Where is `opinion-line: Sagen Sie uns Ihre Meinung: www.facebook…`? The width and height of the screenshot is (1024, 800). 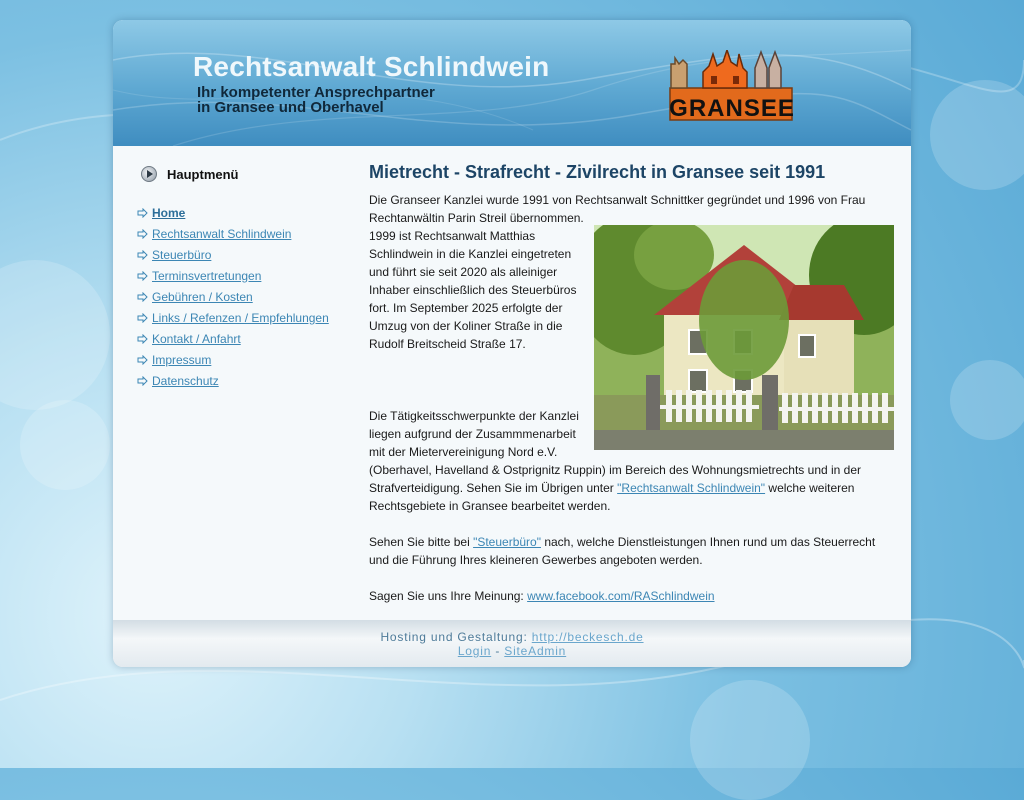 opinion-line: Sagen Sie uns Ihre Meinung: www.facebook… is located at coordinates (634, 596).